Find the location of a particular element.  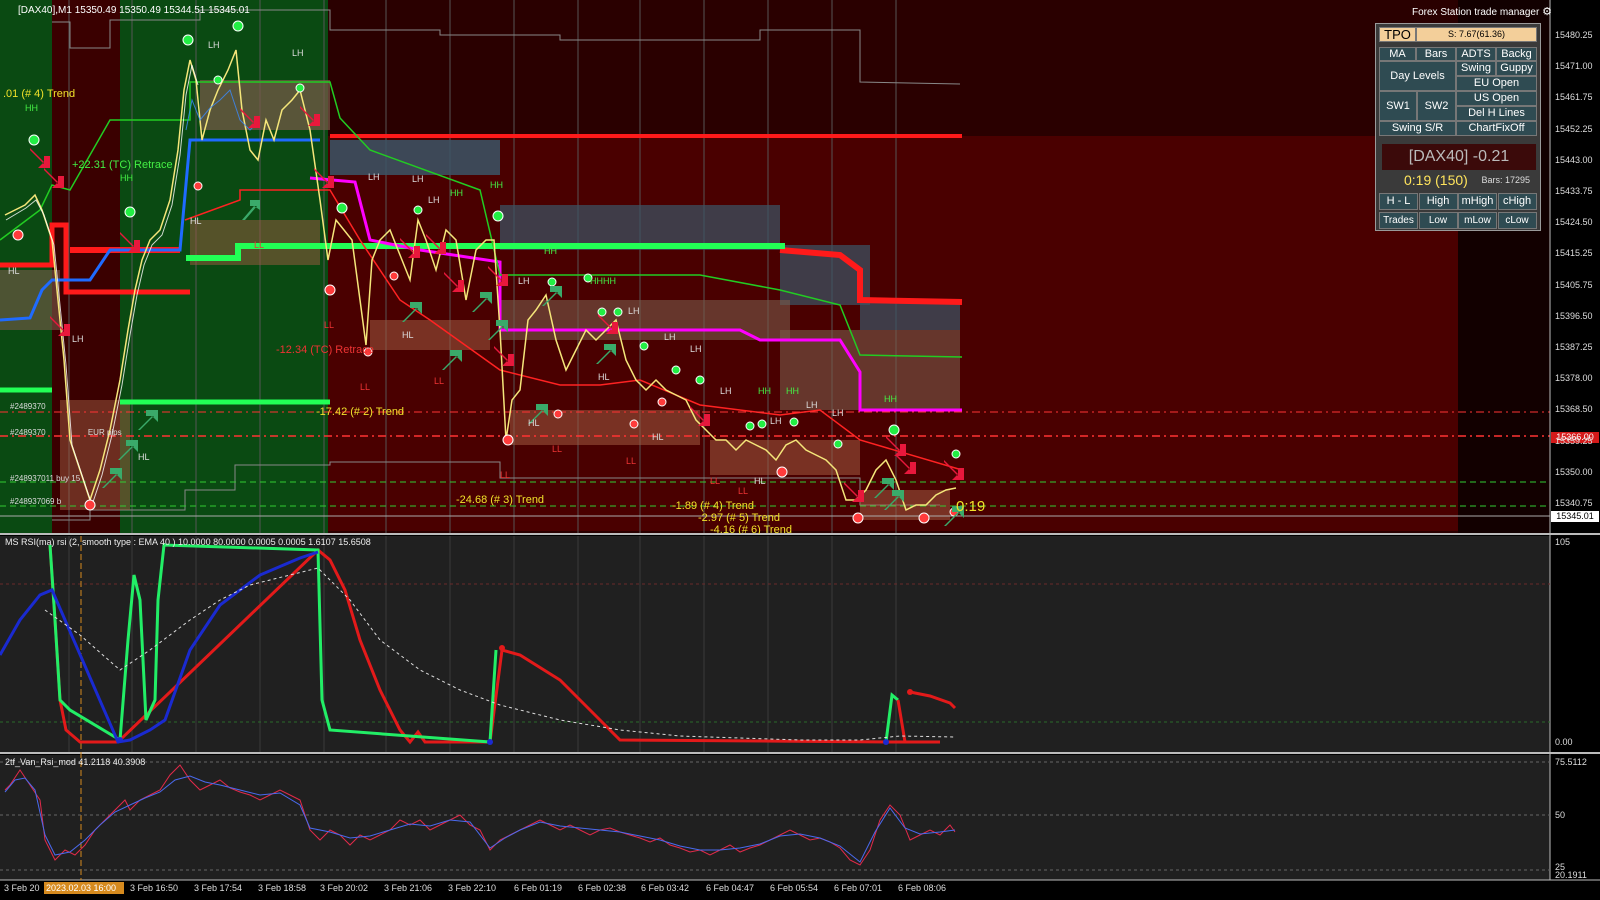

current-price-label: 15345.01 is located at coordinates (1575, 516).